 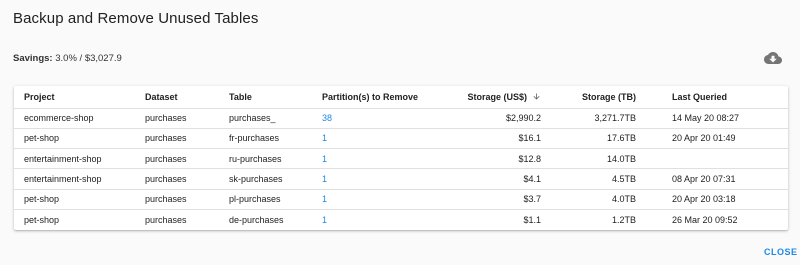 What do you see at coordinates (486, 118) in the screenshot?
I see `cell-storage-usd: $2,990.2` at bounding box center [486, 118].